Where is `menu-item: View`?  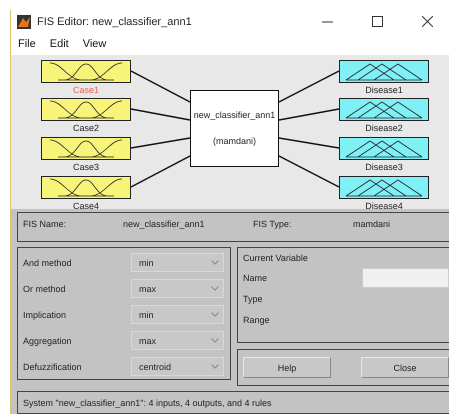 menu-item: View is located at coordinates (94, 44).